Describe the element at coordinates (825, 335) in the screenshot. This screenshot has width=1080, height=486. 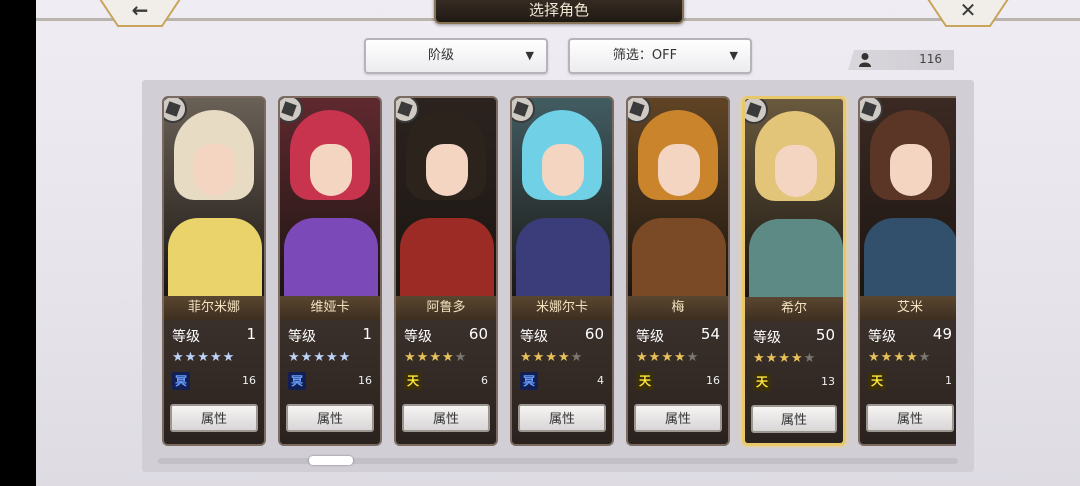
I see `level-value: 50` at that location.